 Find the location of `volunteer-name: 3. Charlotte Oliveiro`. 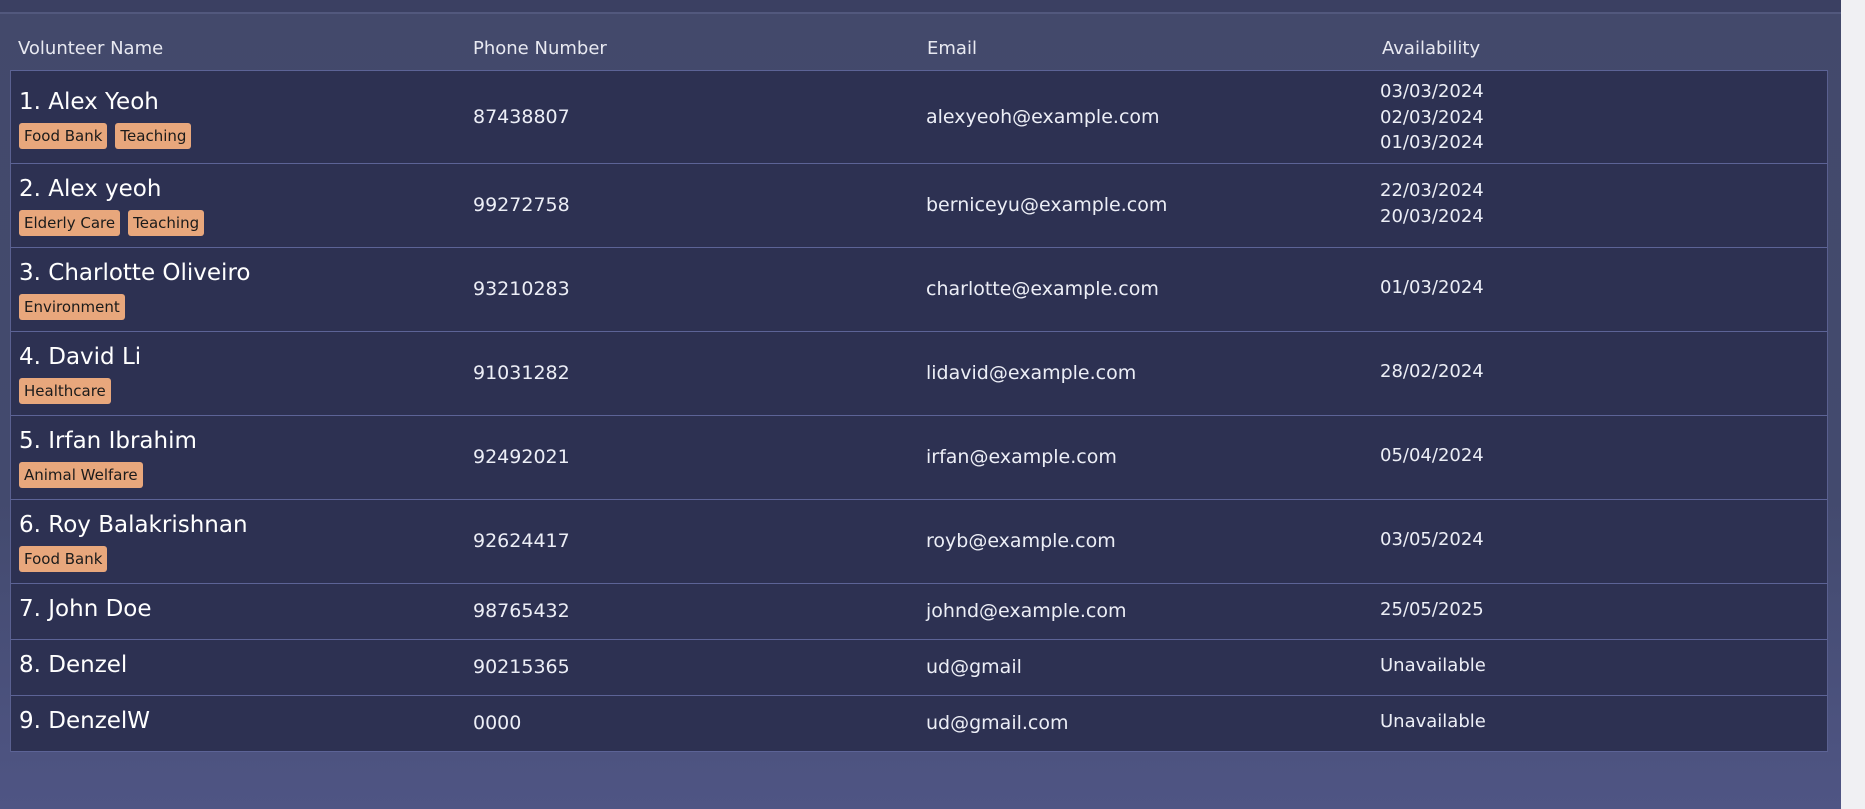

volunteer-name: 3. Charlotte Oliveiro is located at coordinates (135, 273).